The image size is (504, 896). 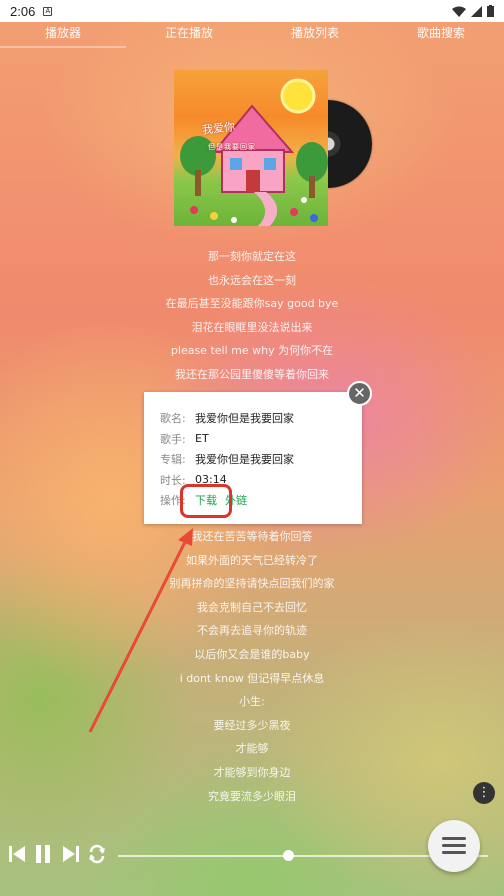 I want to click on signal-icon, so click(x=476, y=11).